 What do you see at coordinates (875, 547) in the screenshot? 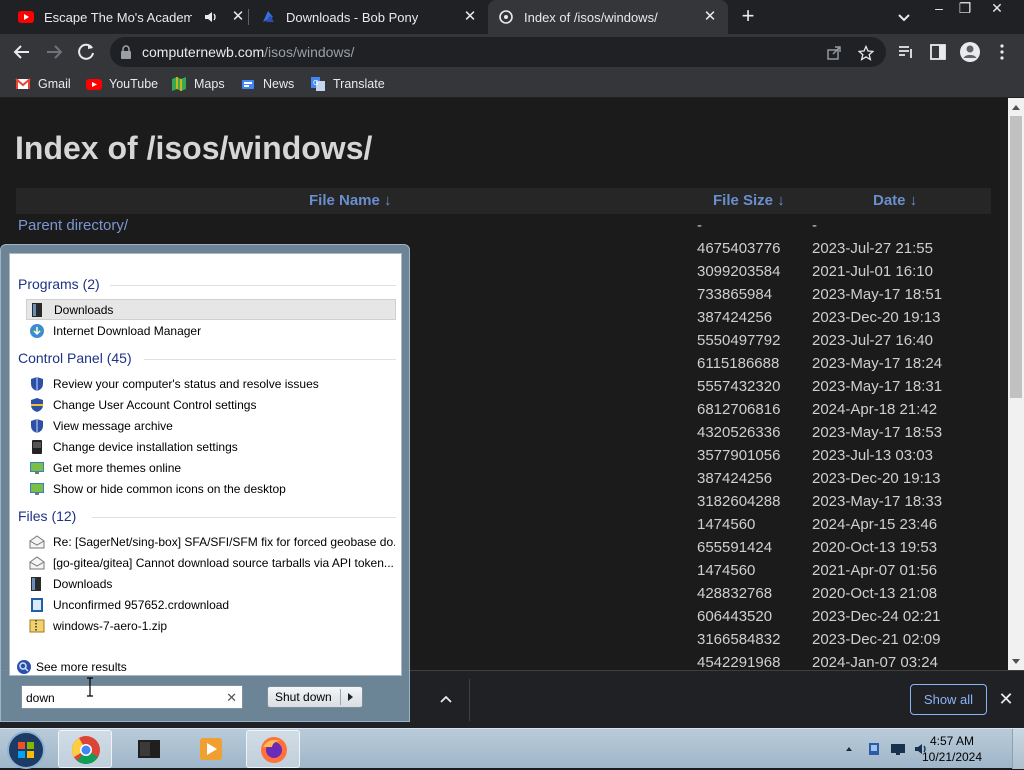
I see `file-date: 2020-Oct-13 19:53` at bounding box center [875, 547].